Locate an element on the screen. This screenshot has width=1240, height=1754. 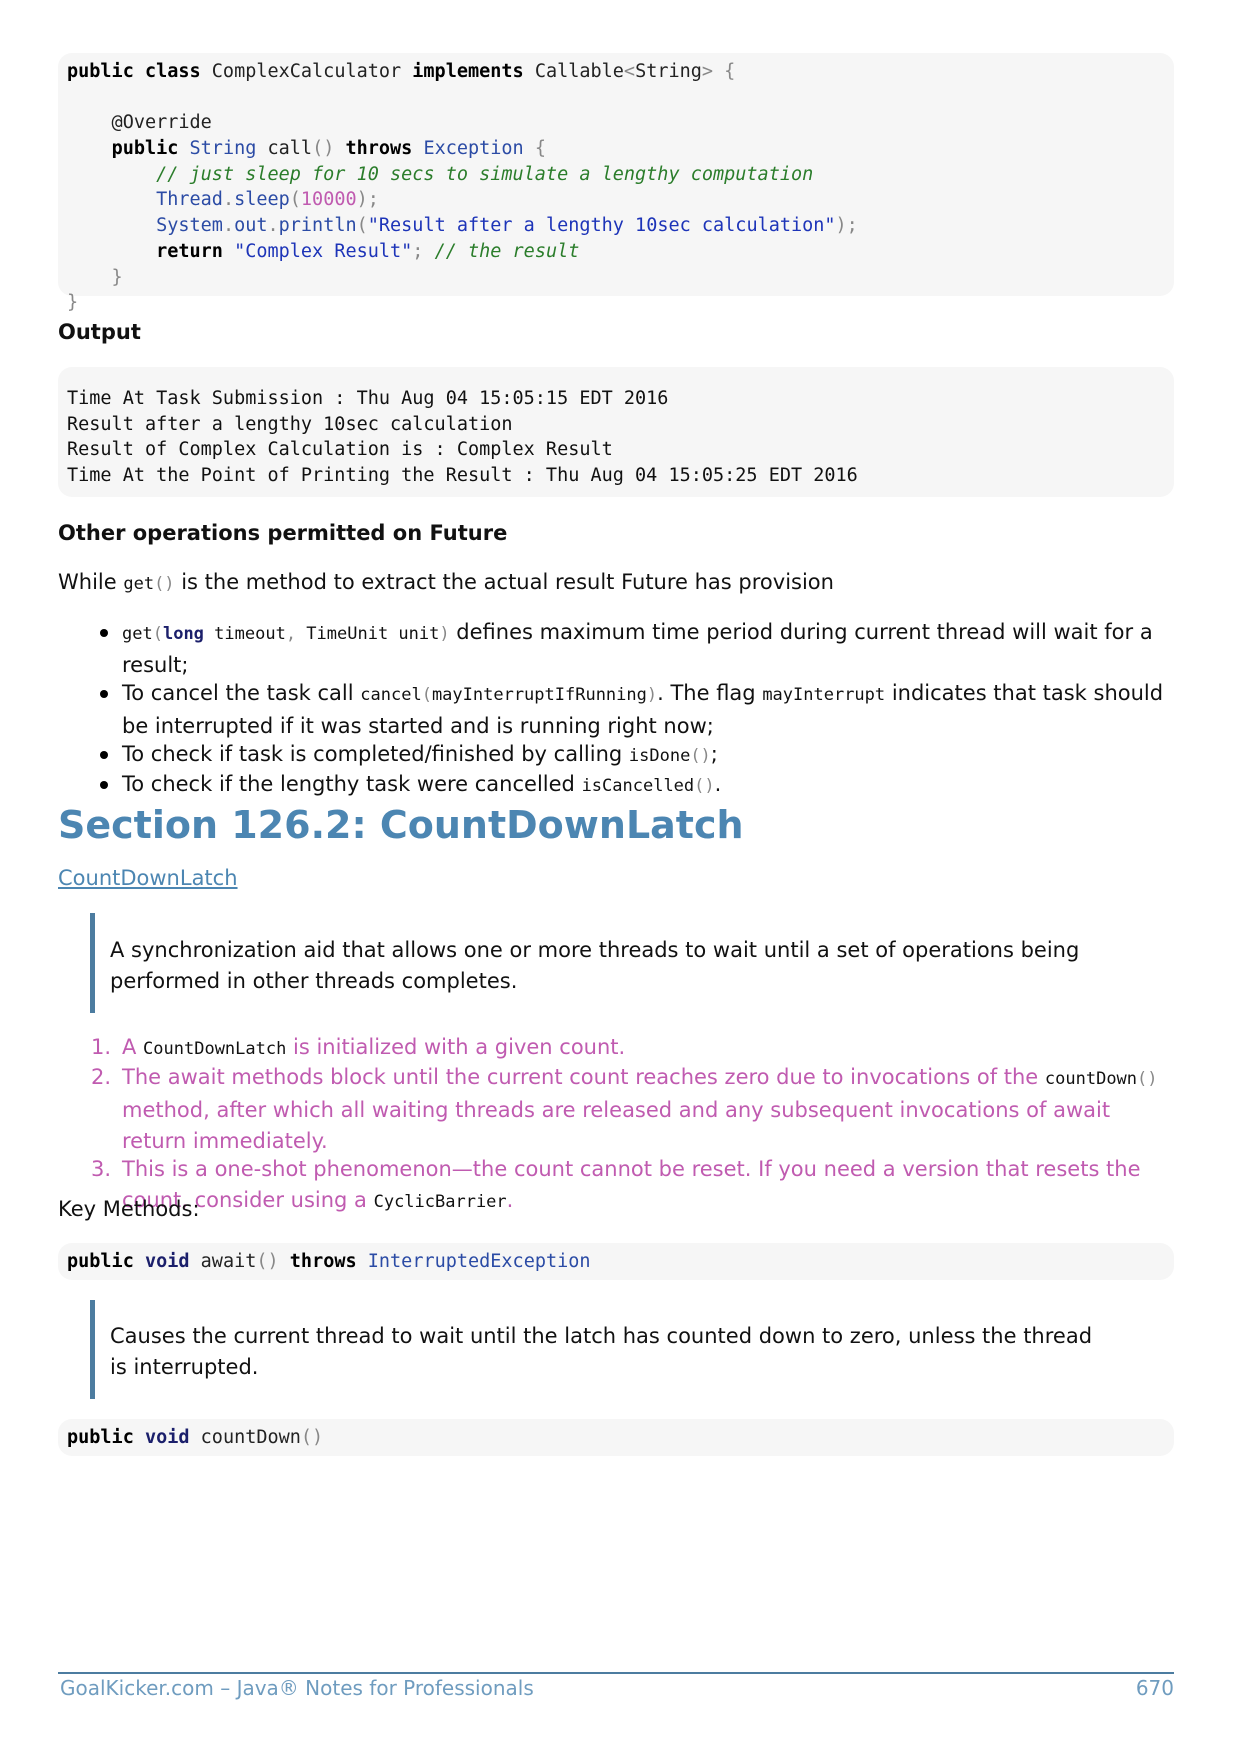
code-line: return "Complex Result"; // the result is located at coordinates (616, 252).